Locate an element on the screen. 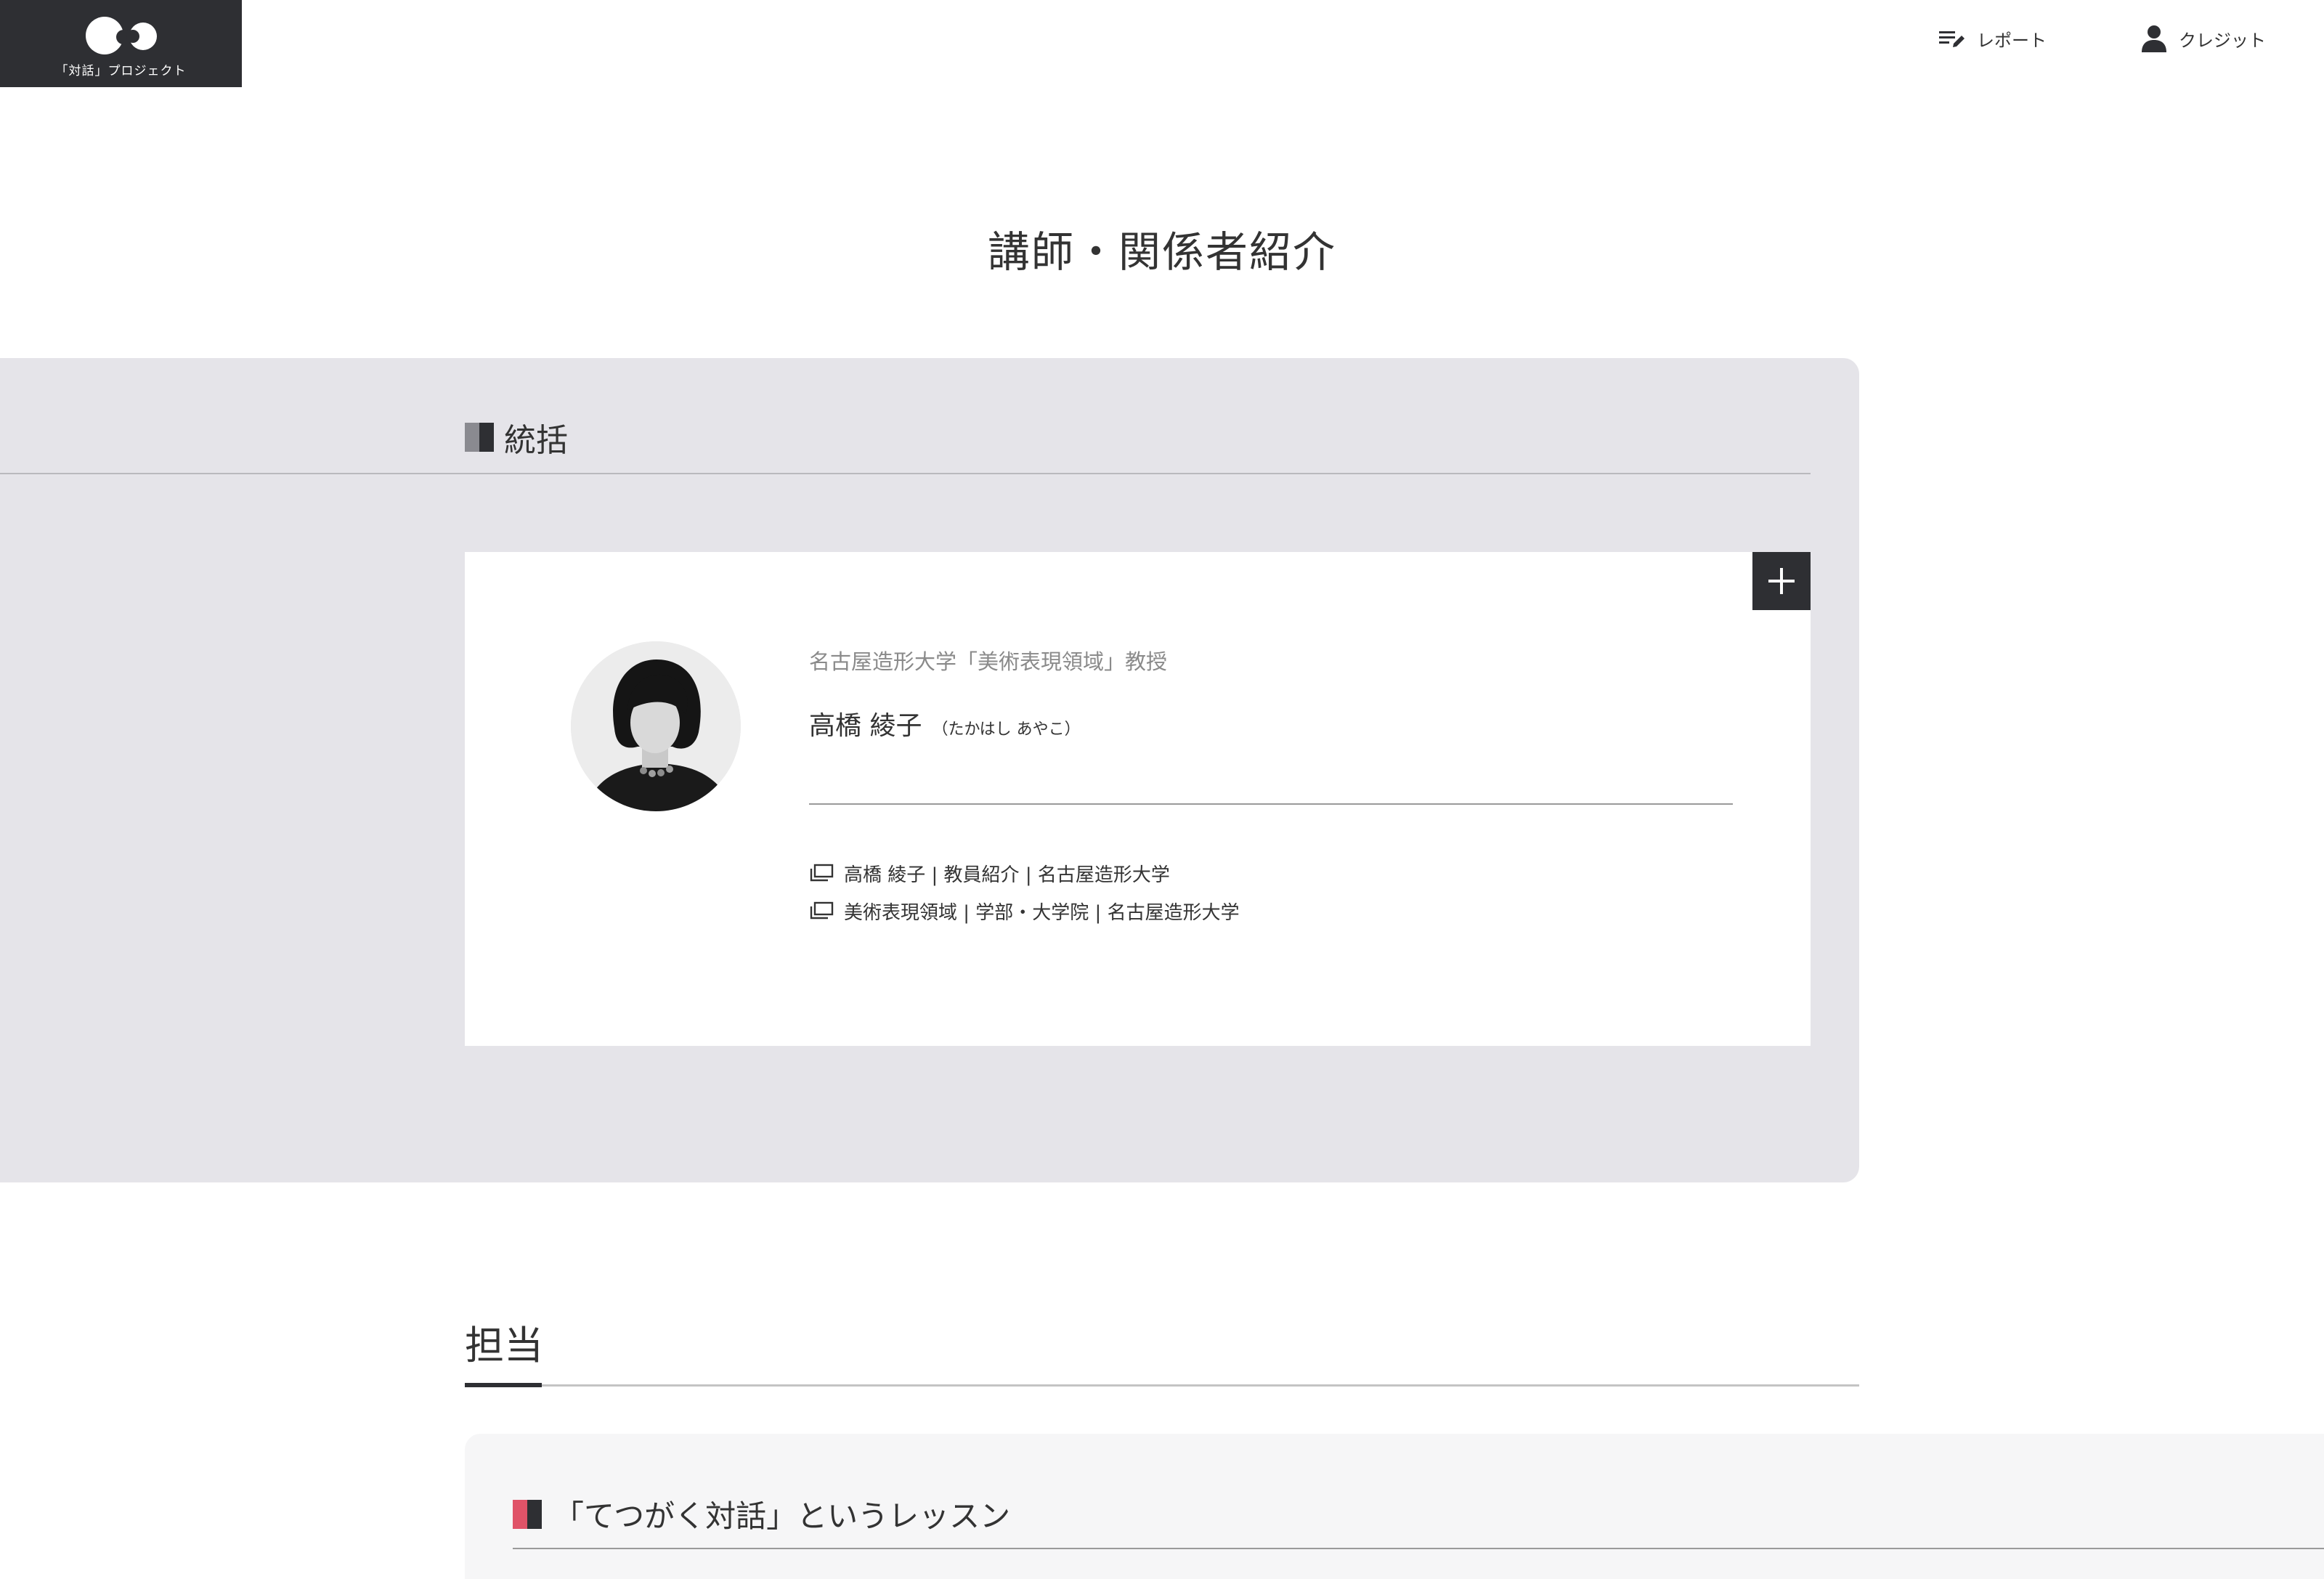  person-role: 名古屋造形大学「美術表現領域」教授 is located at coordinates (988, 661).